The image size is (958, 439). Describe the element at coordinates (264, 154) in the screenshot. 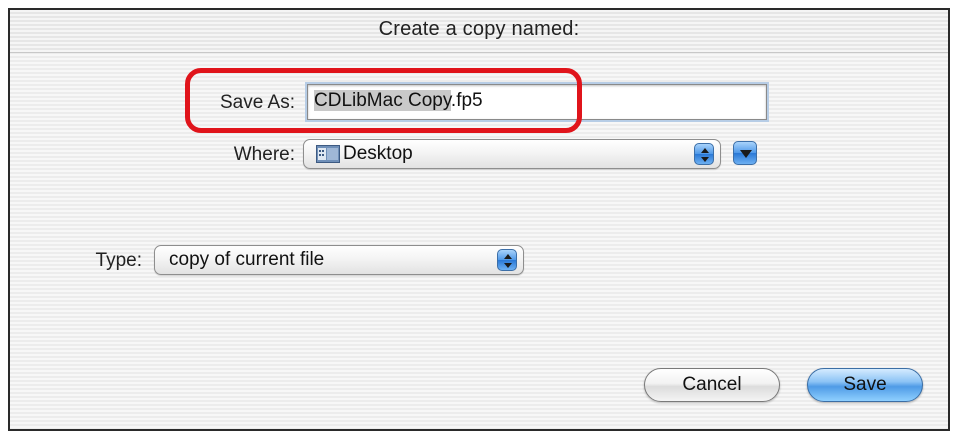

I see `where-label: Where:` at that location.